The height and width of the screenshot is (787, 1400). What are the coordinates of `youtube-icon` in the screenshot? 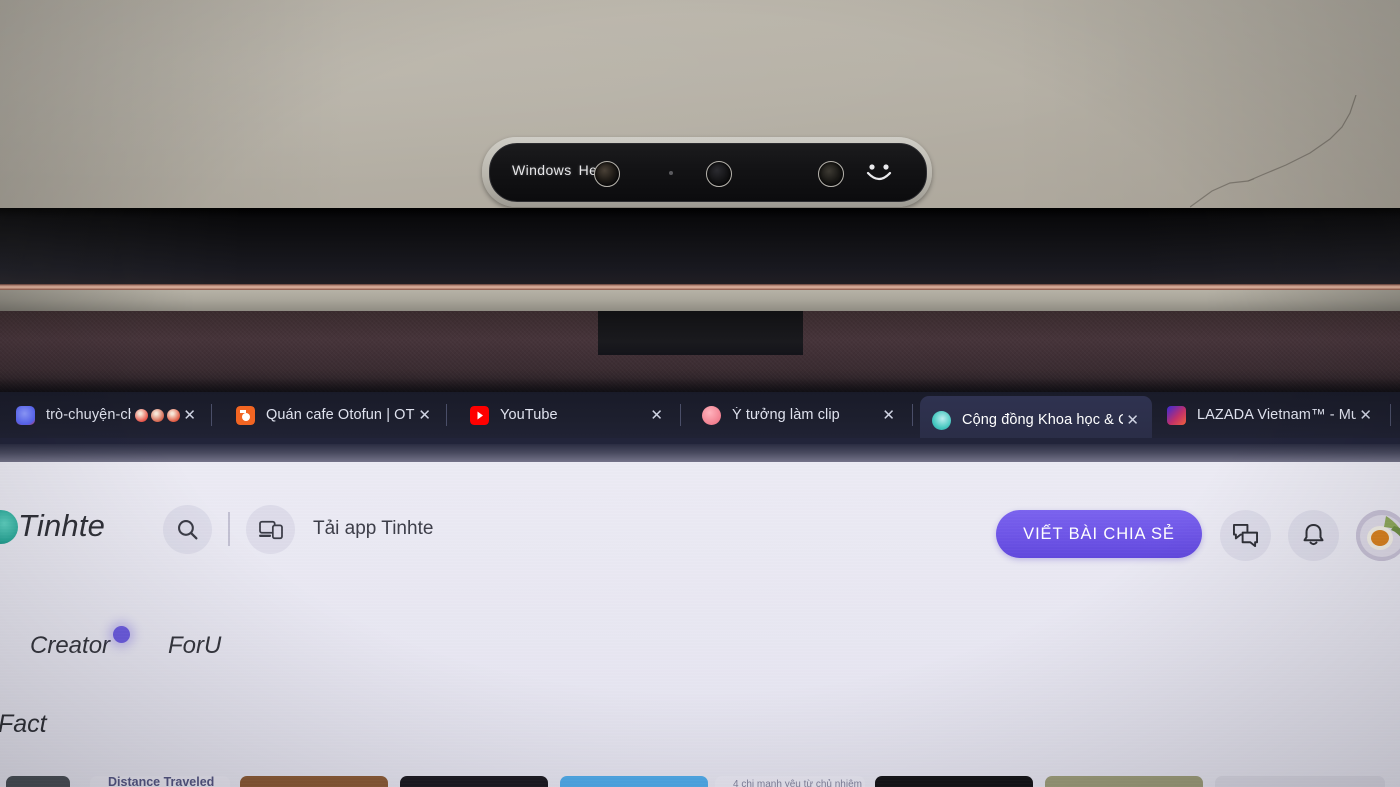 It's located at (479, 415).